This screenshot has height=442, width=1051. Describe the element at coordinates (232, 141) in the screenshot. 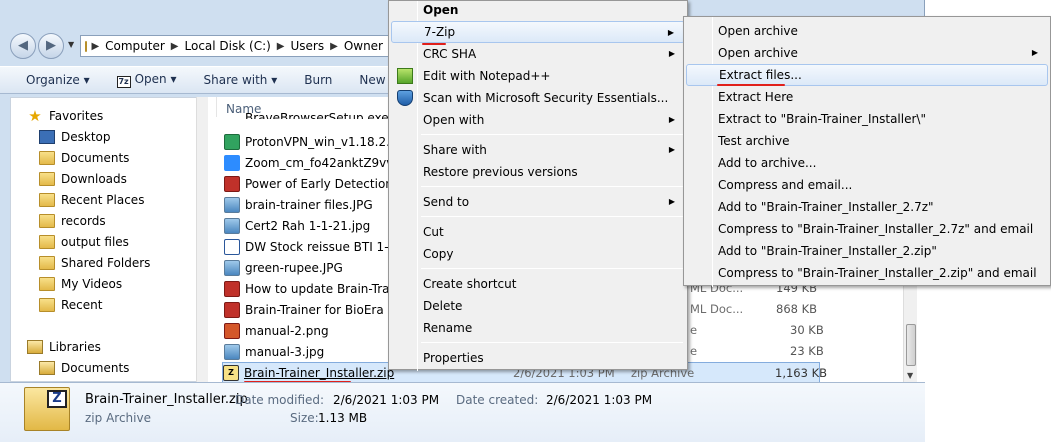

I see `vpn-app-icon` at that location.